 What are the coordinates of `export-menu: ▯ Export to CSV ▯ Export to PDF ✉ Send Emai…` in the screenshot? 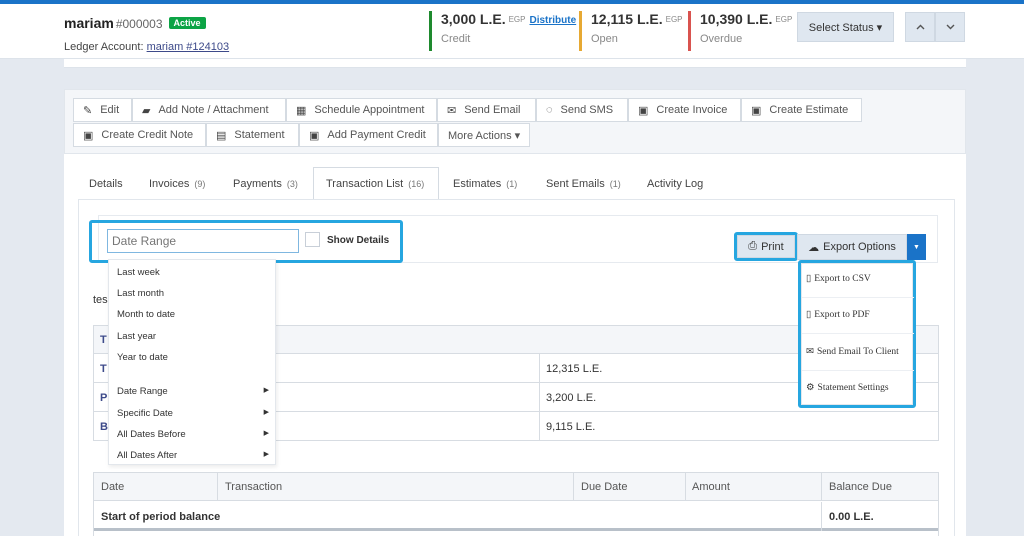 It's located at (857, 334).